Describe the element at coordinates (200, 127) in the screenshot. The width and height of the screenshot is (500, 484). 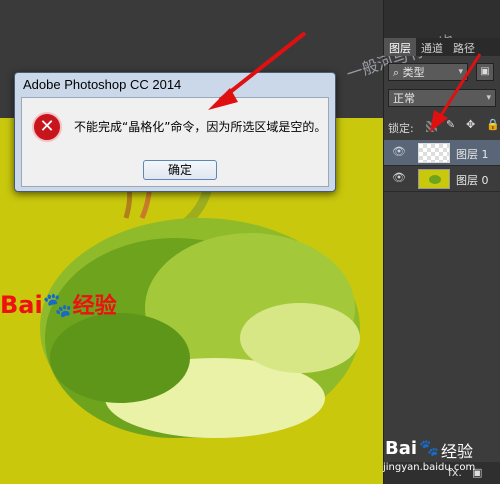
I see `dialog-message: 不能完成“晶格化”命令，因为所选区域是空的。` at that location.